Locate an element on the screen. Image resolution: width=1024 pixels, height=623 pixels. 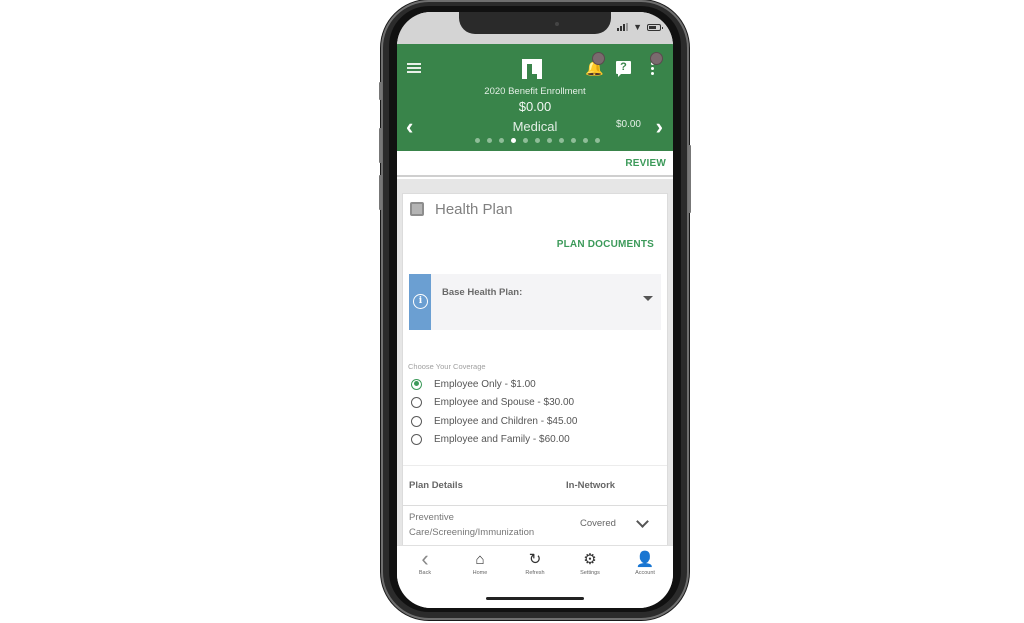
coverage-option: Employee and Children - $45.00 is located at coordinates (494, 421).